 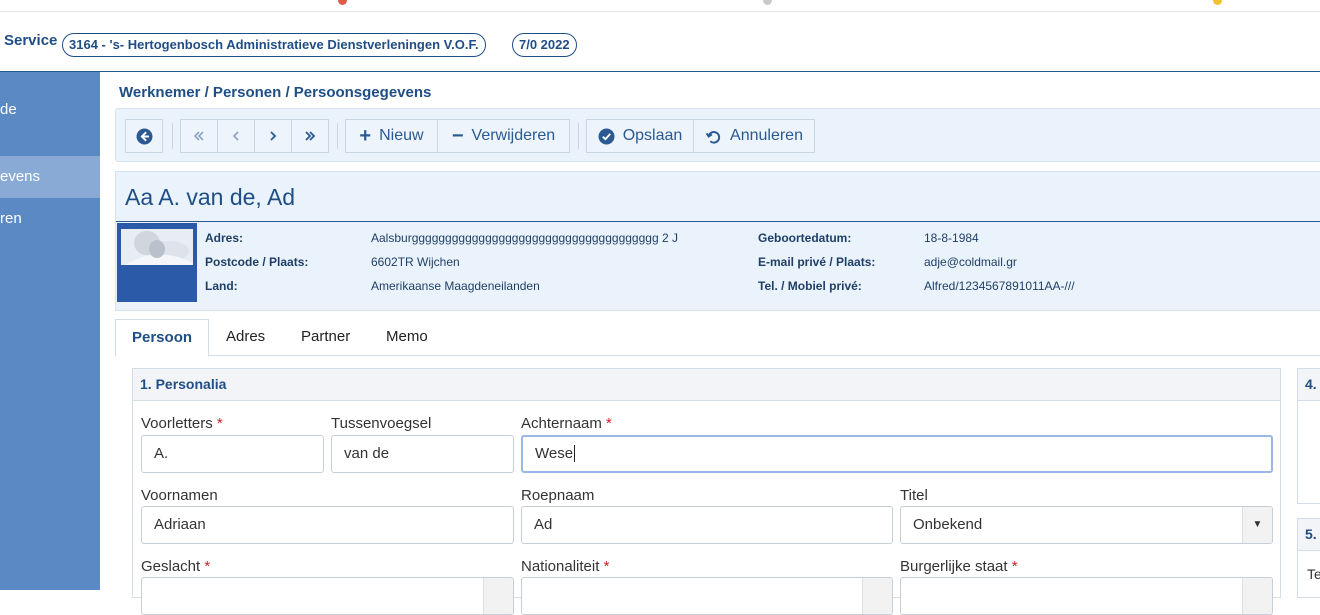 I want to click on delete-button-label: Verwijderen, so click(x=513, y=135).